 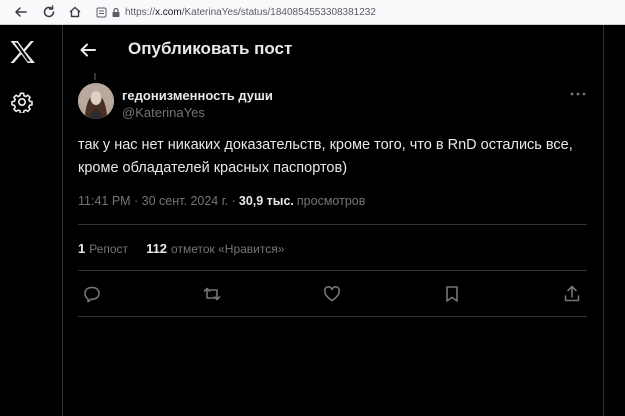 What do you see at coordinates (101, 12) in the screenshot?
I see `site-info-icon` at bounding box center [101, 12].